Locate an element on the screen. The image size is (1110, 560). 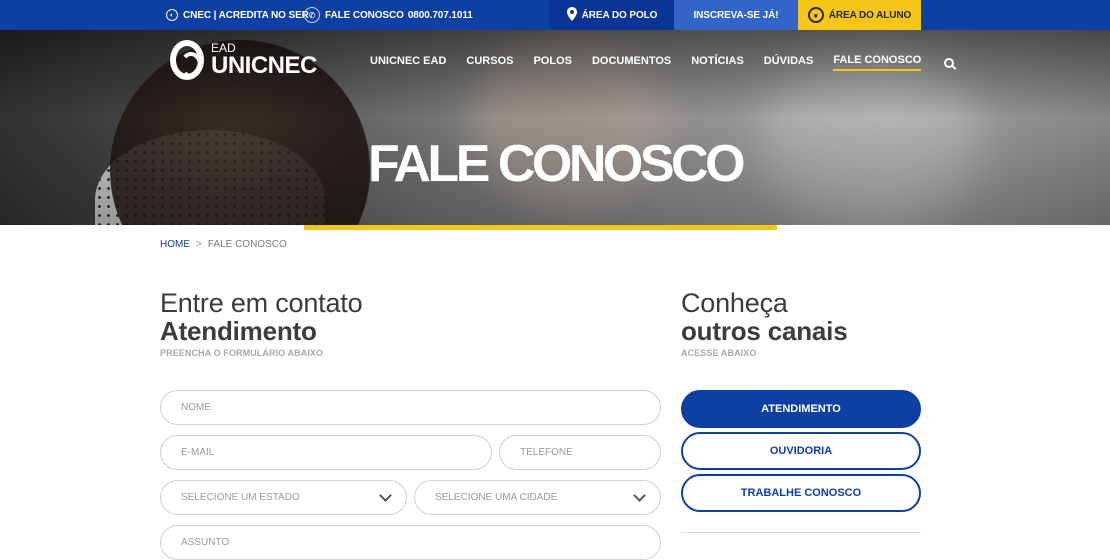
contact-heading-bold: Atendimento is located at coordinates (238, 331).